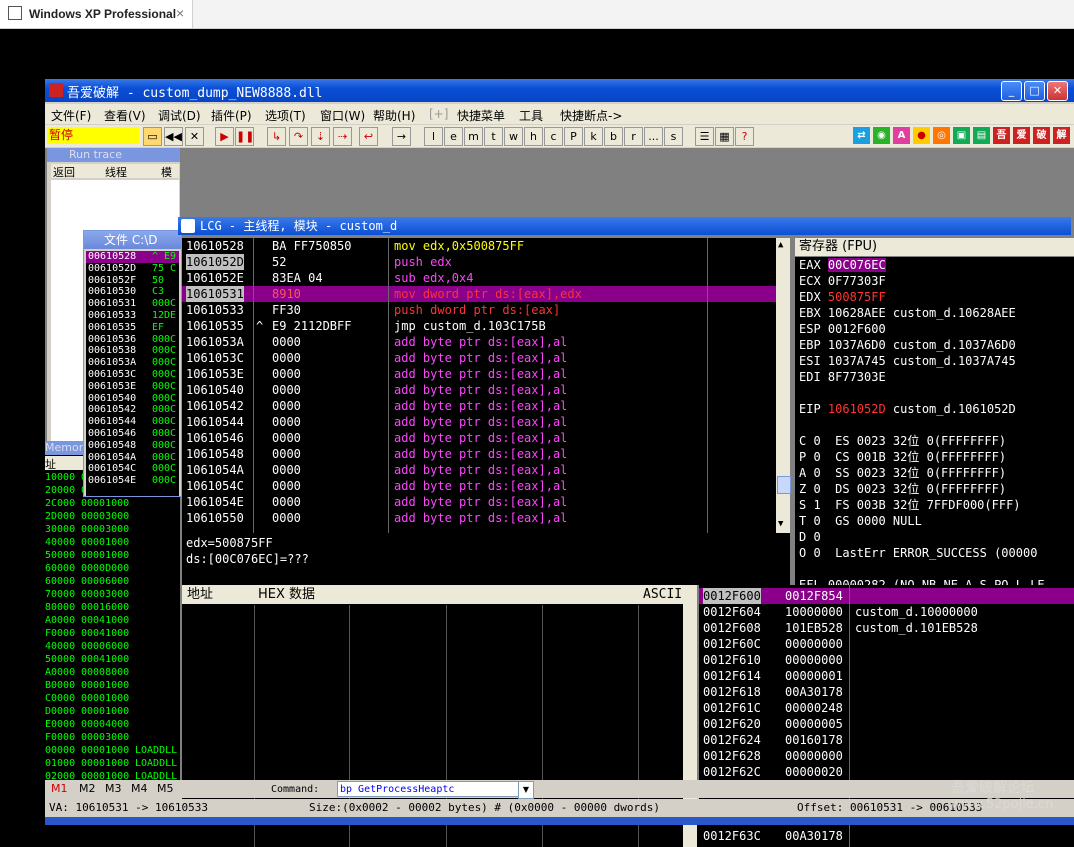  I want to click on stack-row: 0012F63C 00A30178, so click(886, 836).